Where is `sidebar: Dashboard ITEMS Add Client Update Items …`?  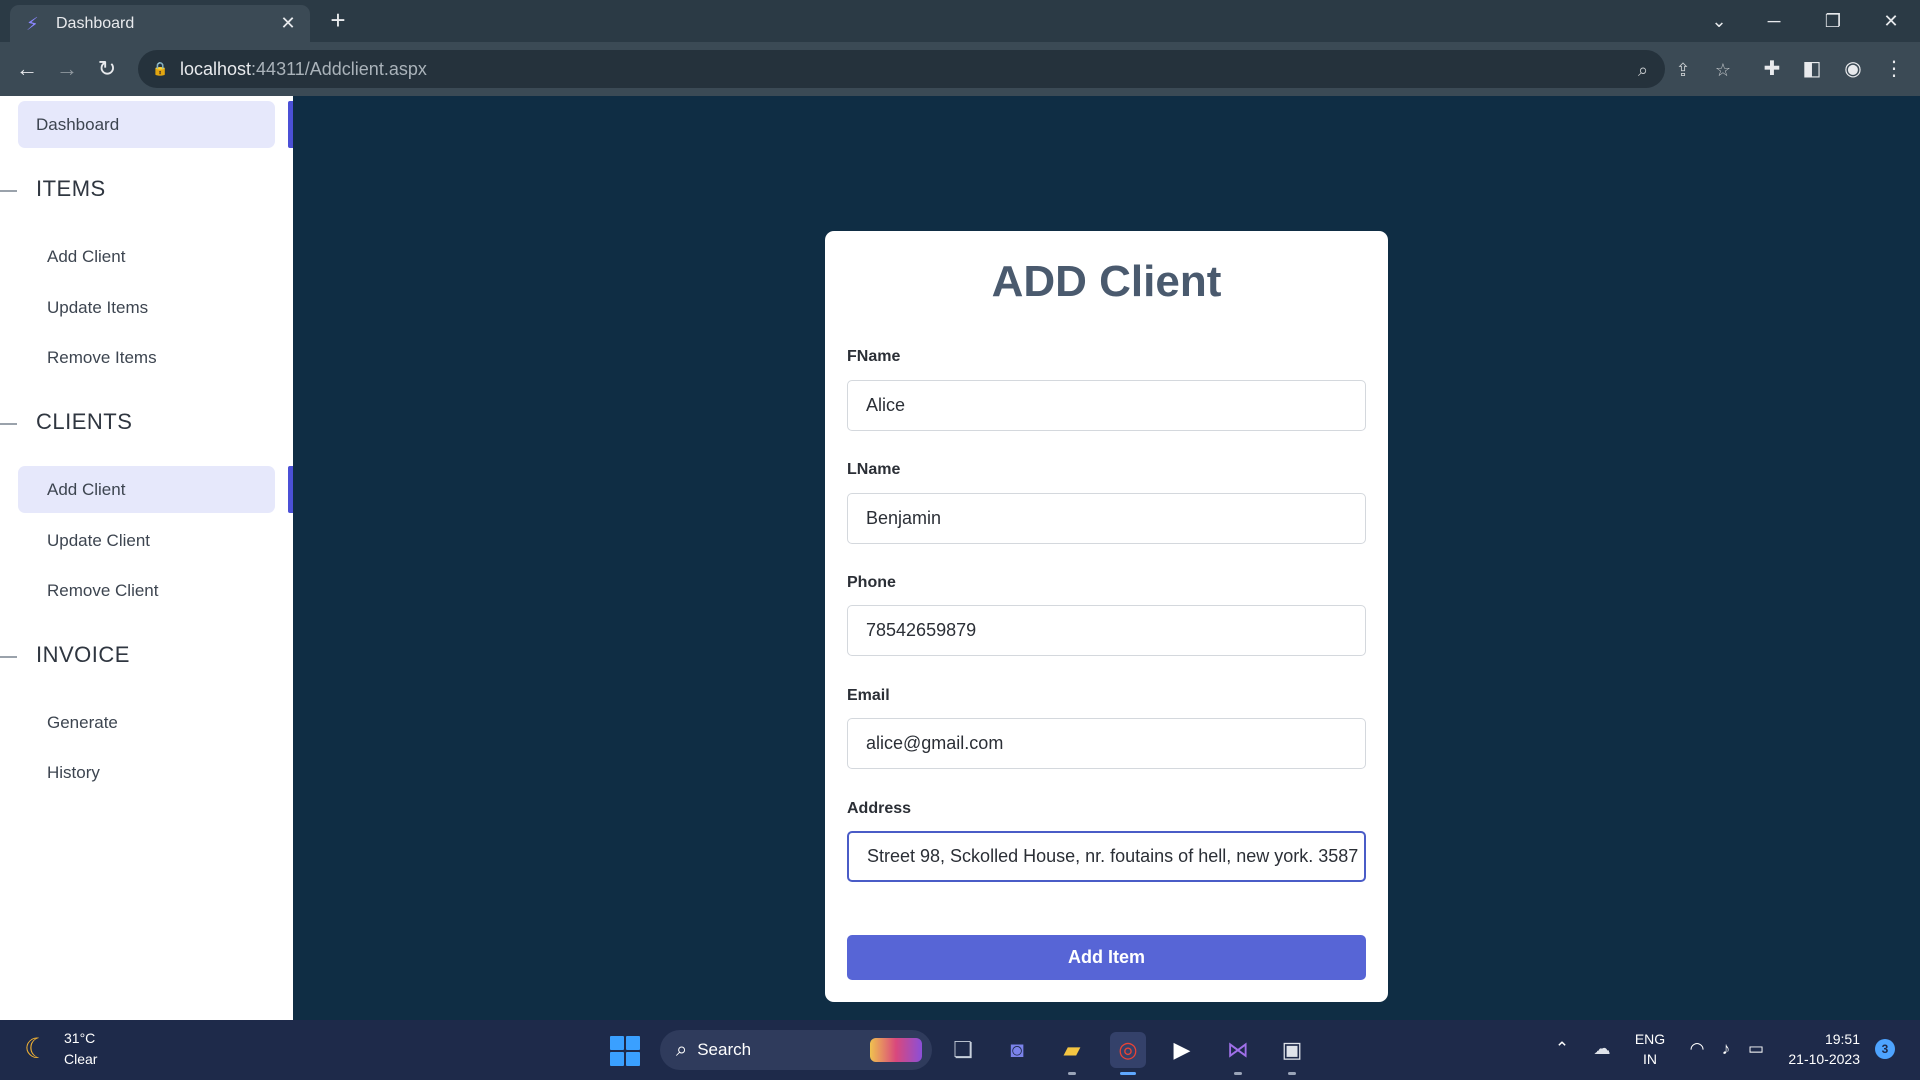
sidebar: Dashboard ITEMS Add Client Update Items … is located at coordinates (146, 558).